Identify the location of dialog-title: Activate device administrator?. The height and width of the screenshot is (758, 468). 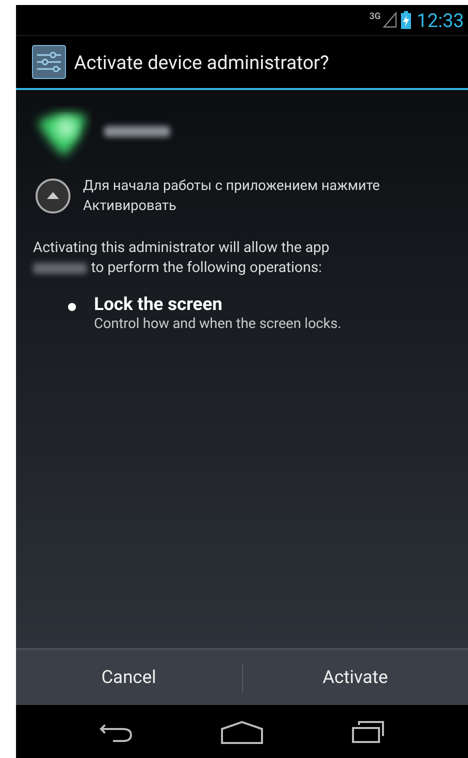
(201, 62).